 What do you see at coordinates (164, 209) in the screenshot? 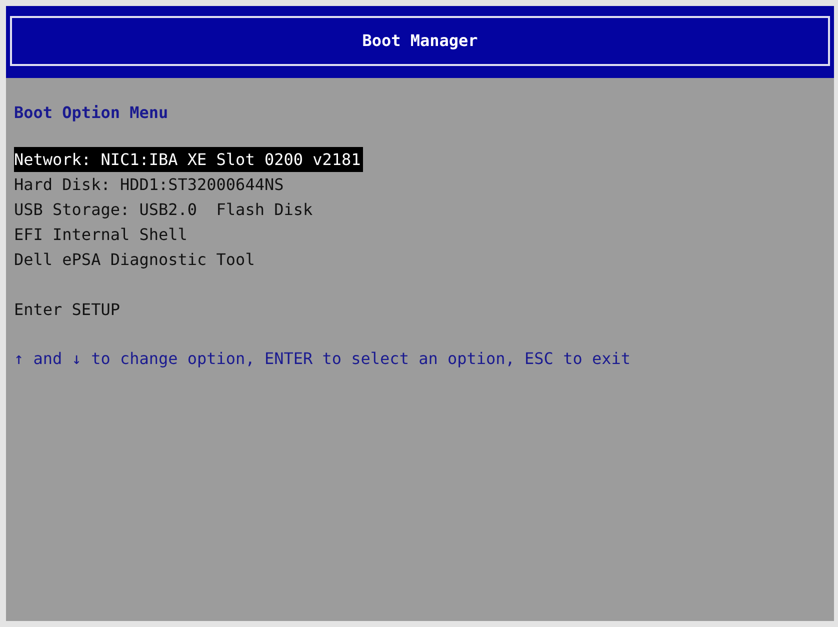
I see `boot-option: USB Storage: USB2.0 Flash Disk` at bounding box center [164, 209].